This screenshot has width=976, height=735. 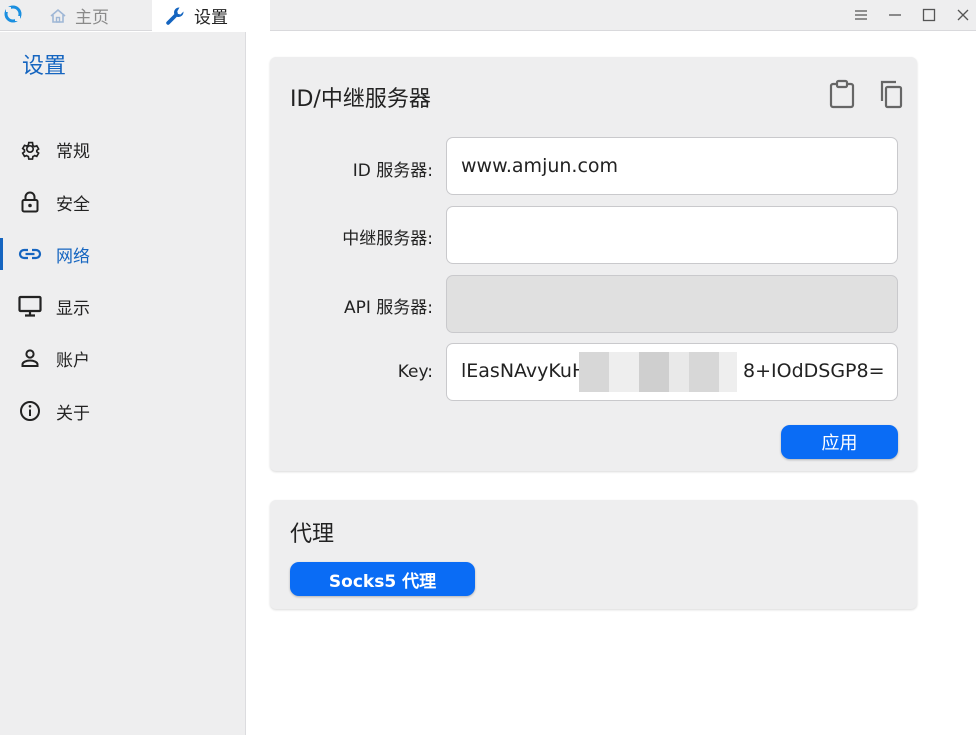 I want to click on apply-button: 应用, so click(x=839, y=442).